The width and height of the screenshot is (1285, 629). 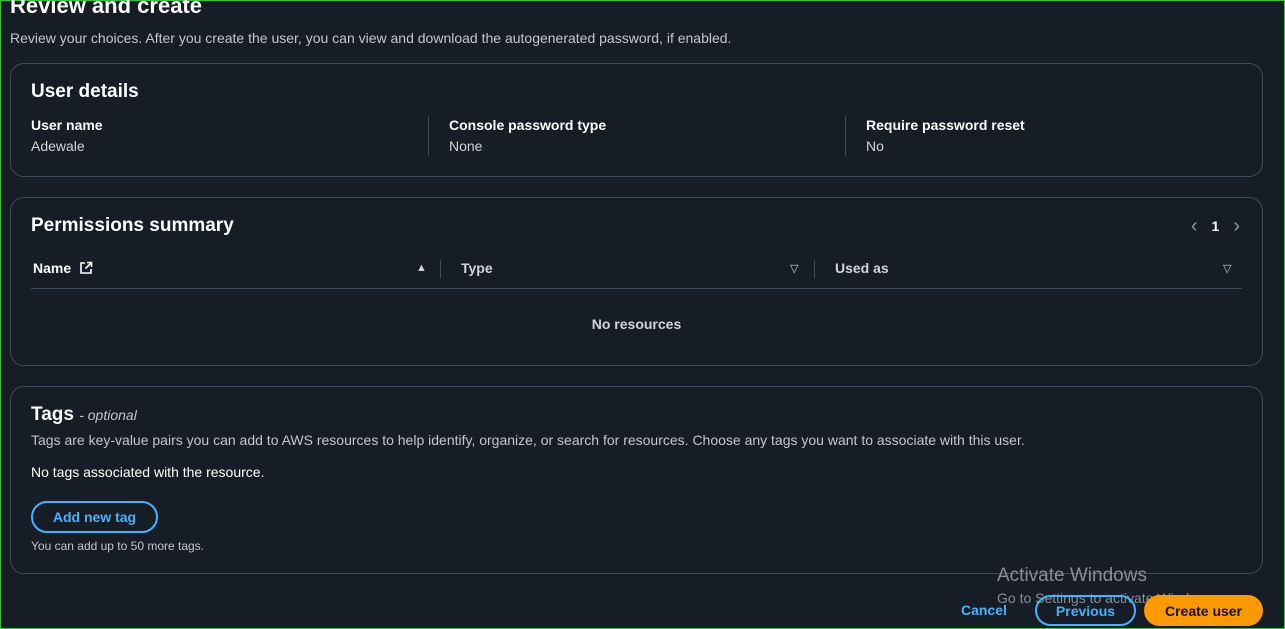 What do you see at coordinates (984, 610) in the screenshot?
I see `cancel-button: Cancel` at bounding box center [984, 610].